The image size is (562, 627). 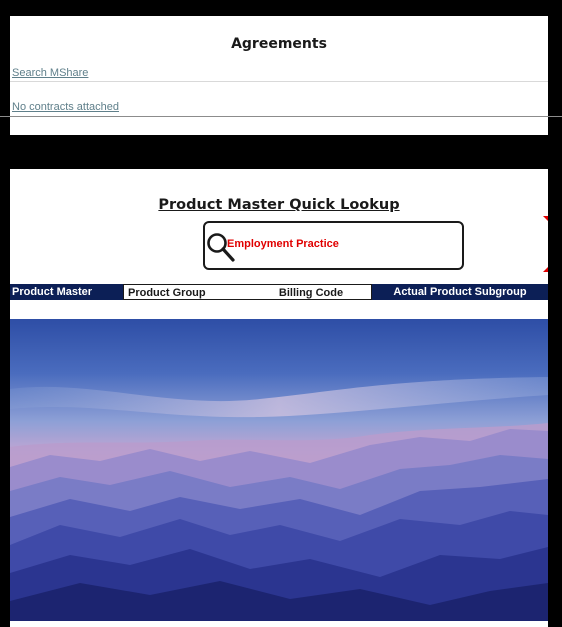 I want to click on column-header: Billing Code, so click(x=311, y=292).